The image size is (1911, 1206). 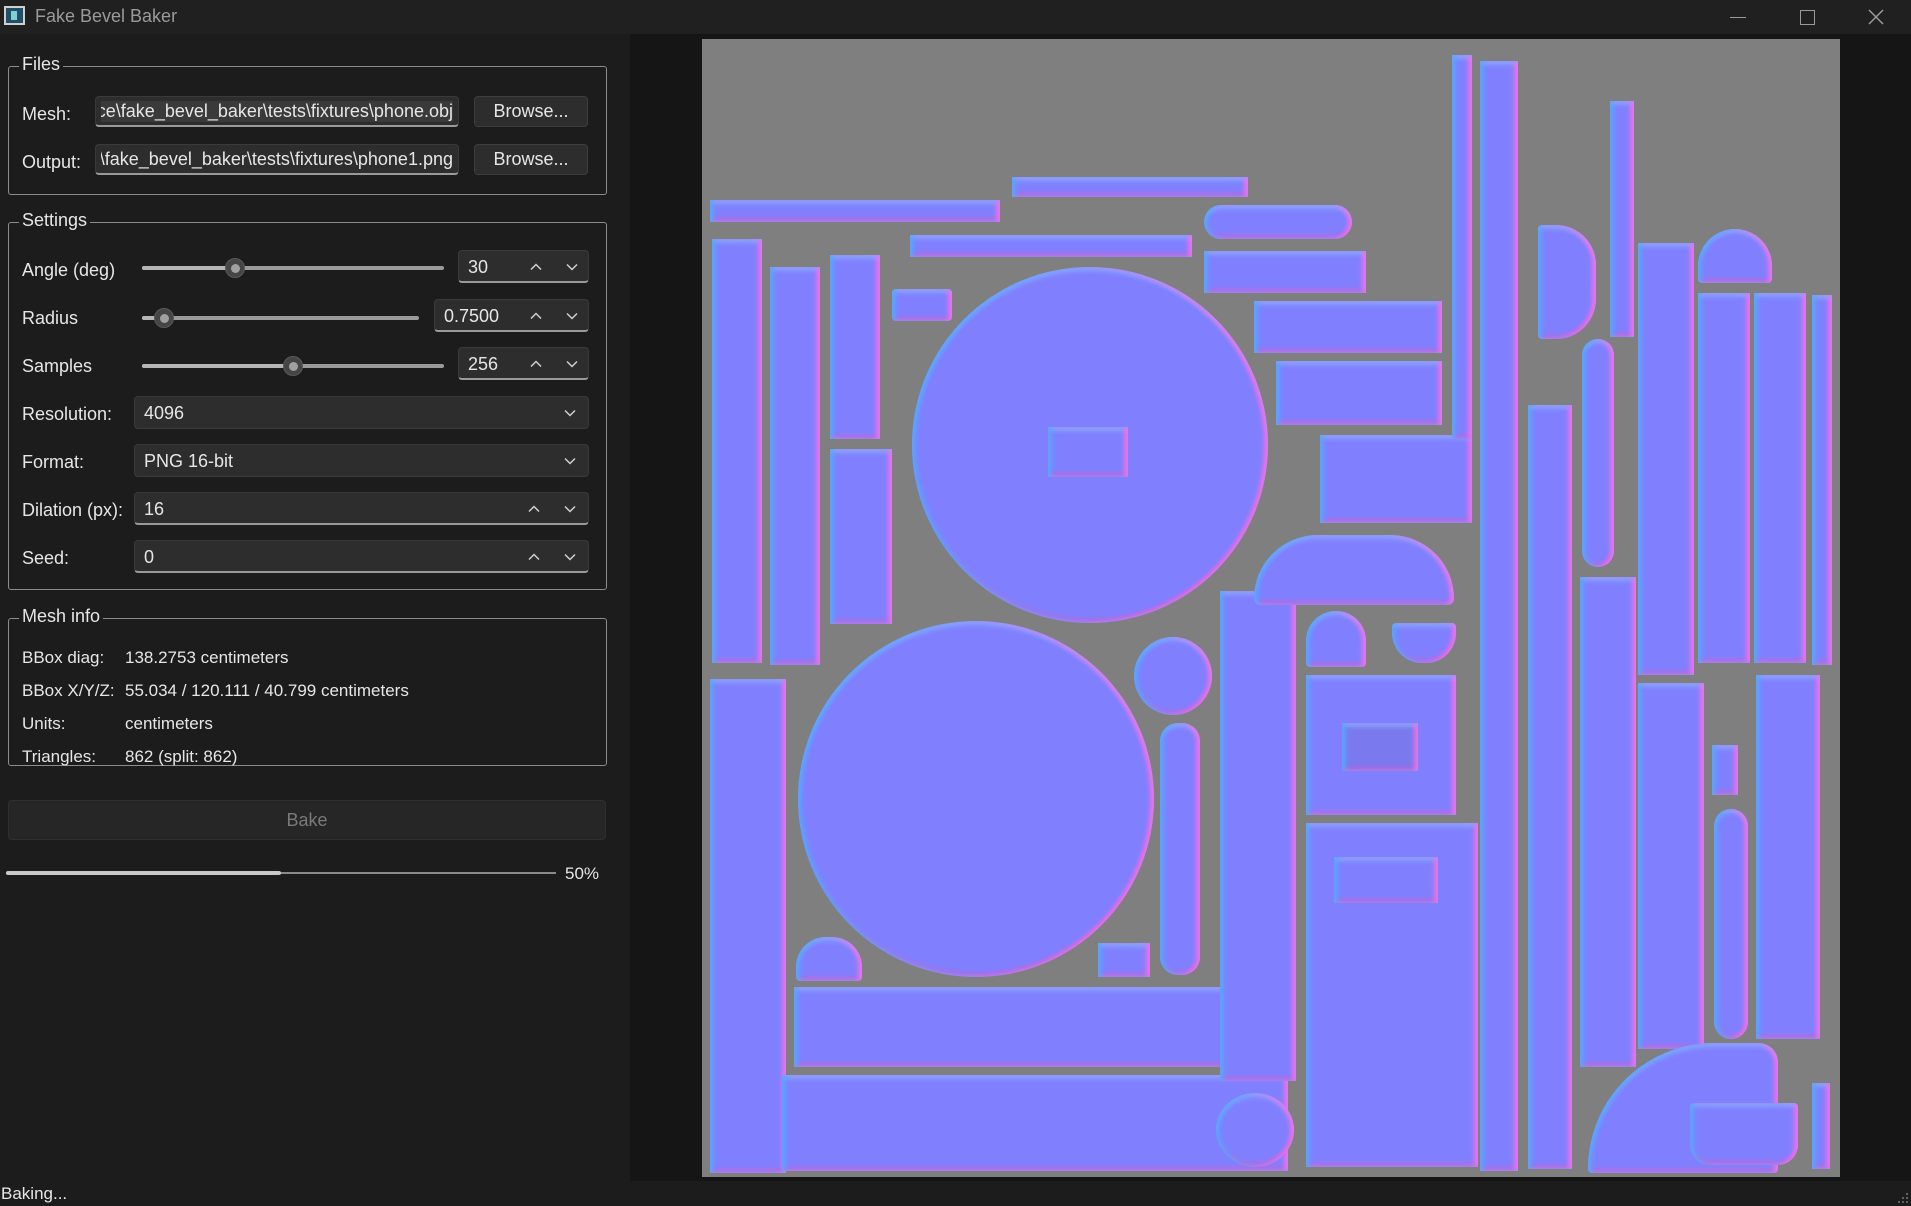 I want to click on samples-increment-button, so click(x=536, y=363).